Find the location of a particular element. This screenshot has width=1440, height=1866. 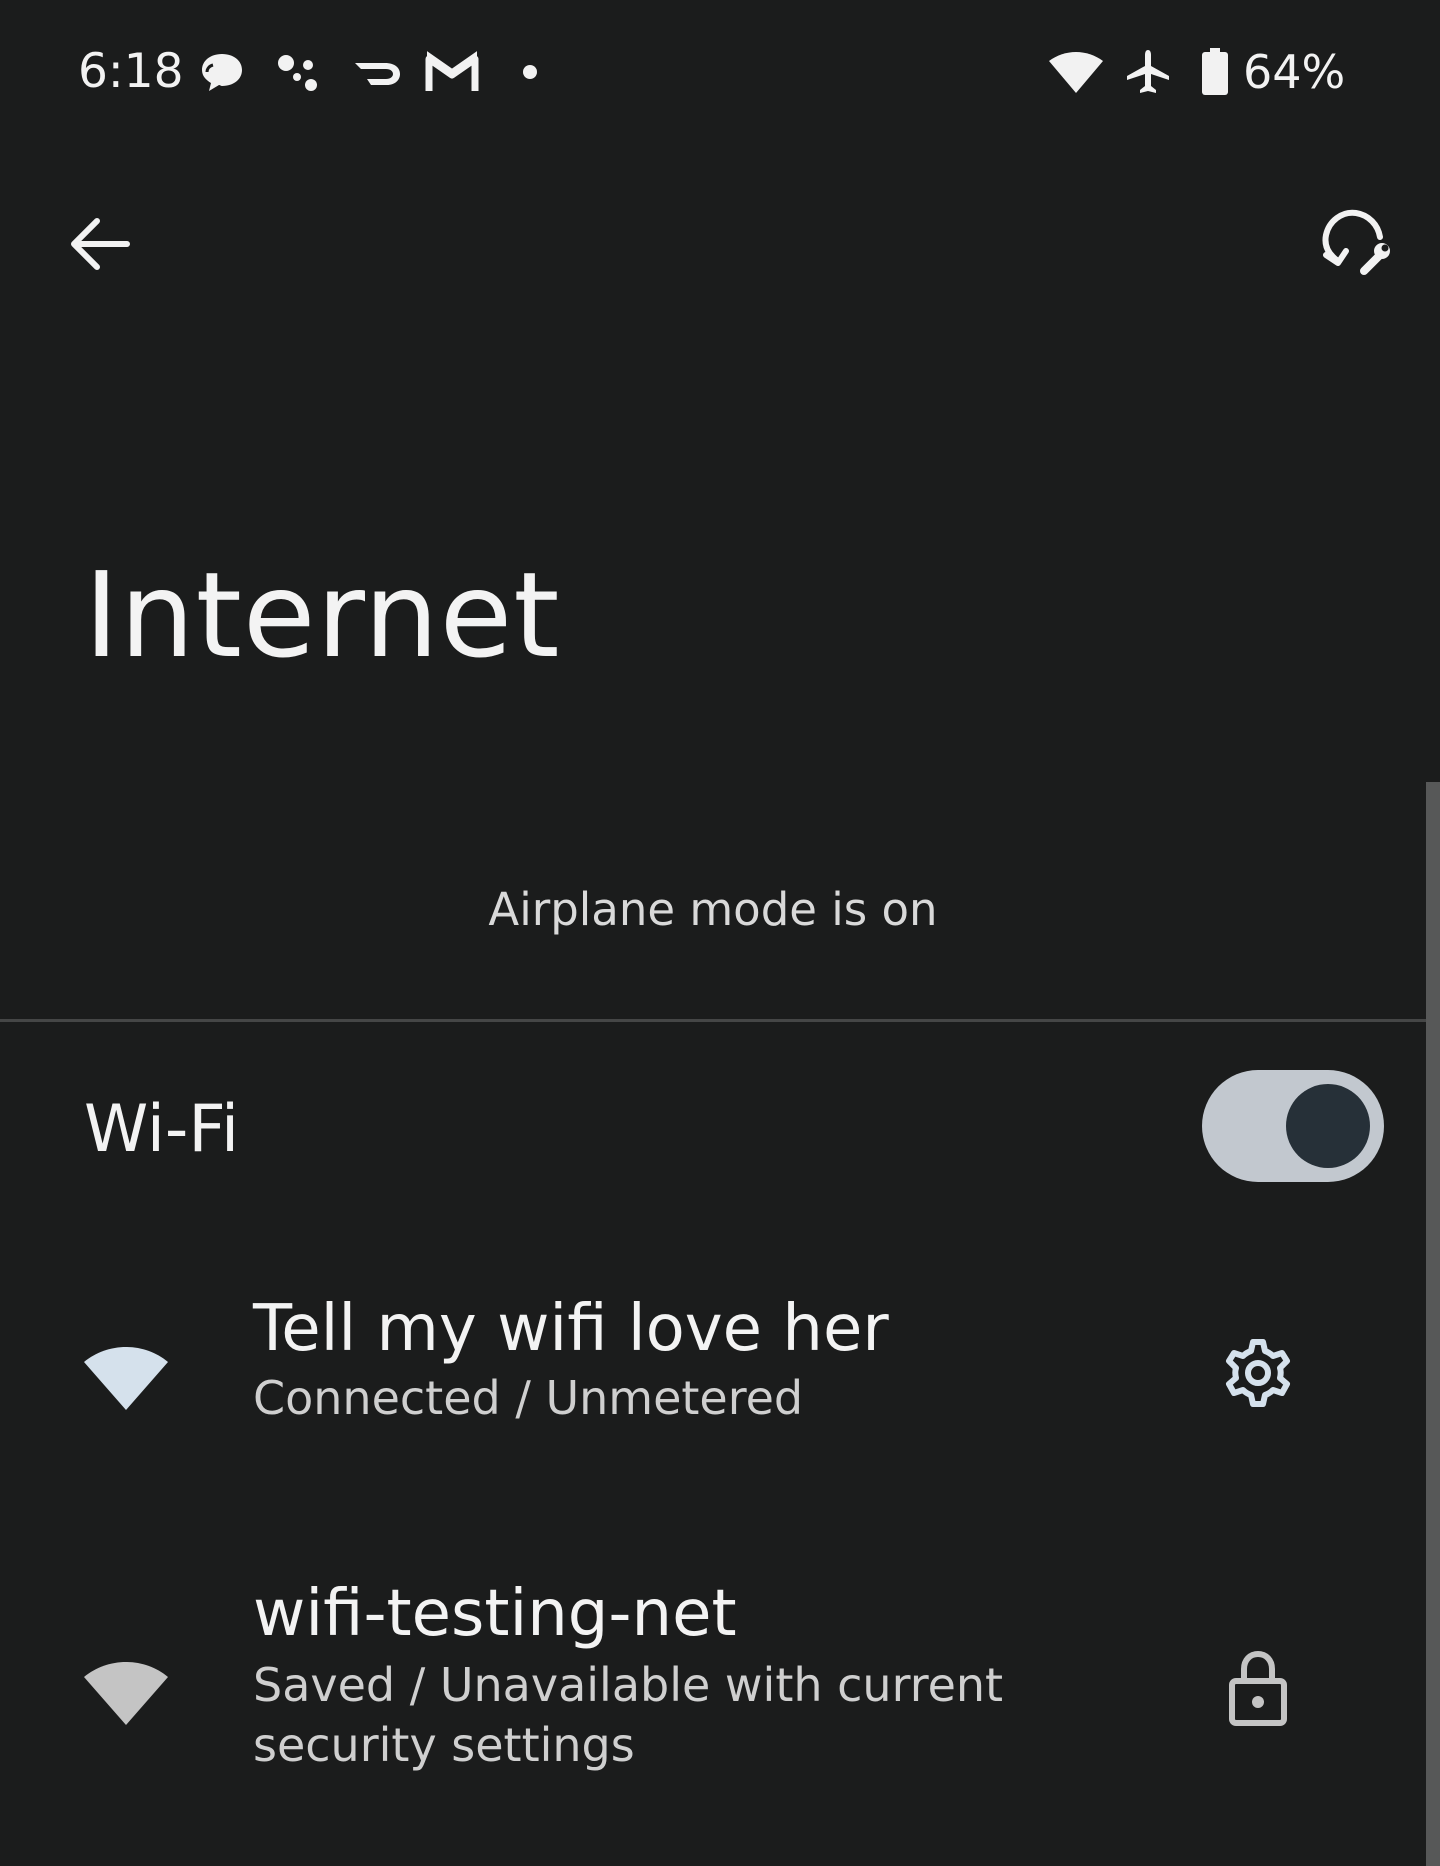

airplane-mode-notice: Airplane mode is on is located at coordinates (713, 909).